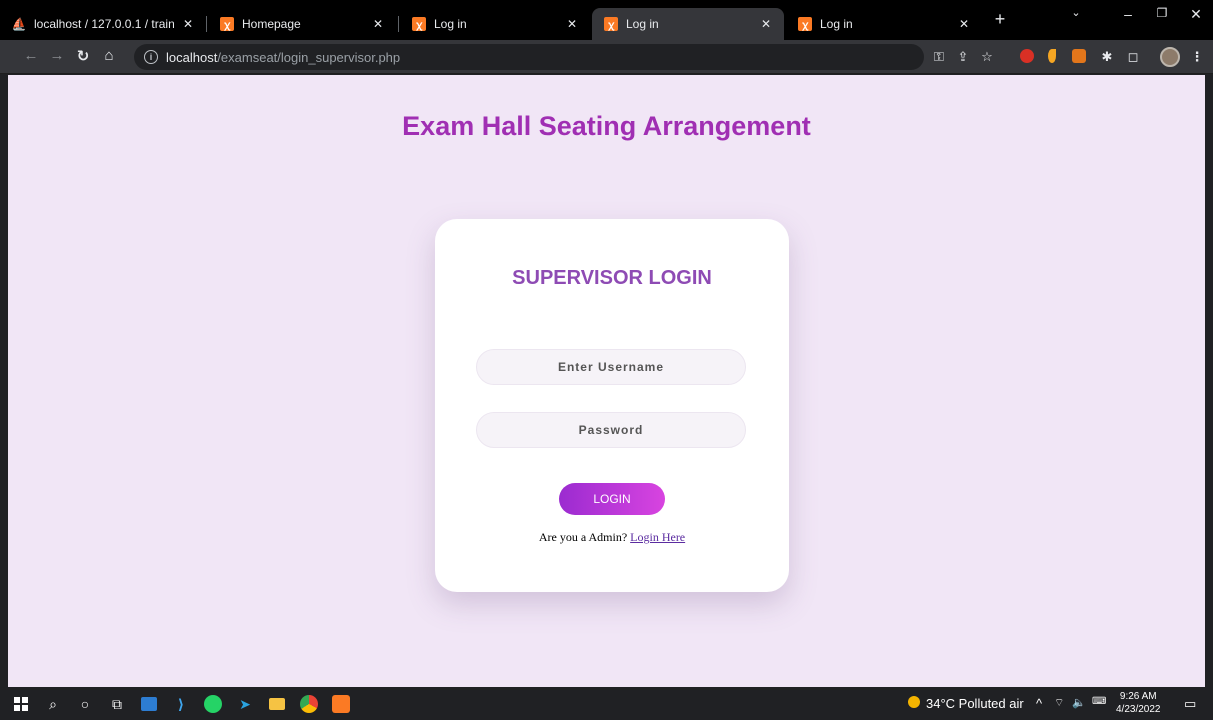  What do you see at coordinates (1076, 12) in the screenshot?
I see `tab-search-icon: ⌄` at bounding box center [1076, 12].